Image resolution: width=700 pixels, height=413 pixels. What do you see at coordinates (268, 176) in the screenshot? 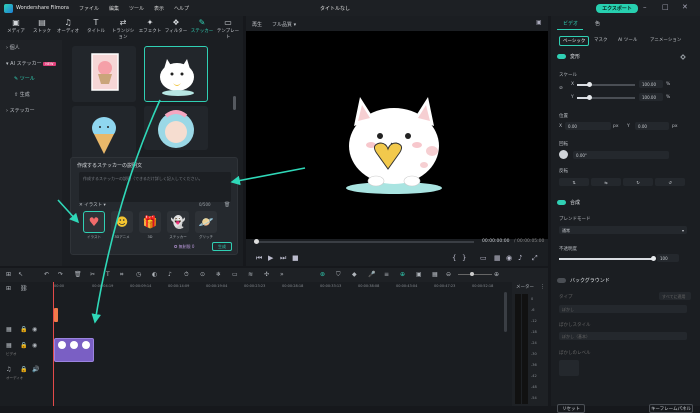
I see `arrow-to-input` at bounding box center [268, 176].